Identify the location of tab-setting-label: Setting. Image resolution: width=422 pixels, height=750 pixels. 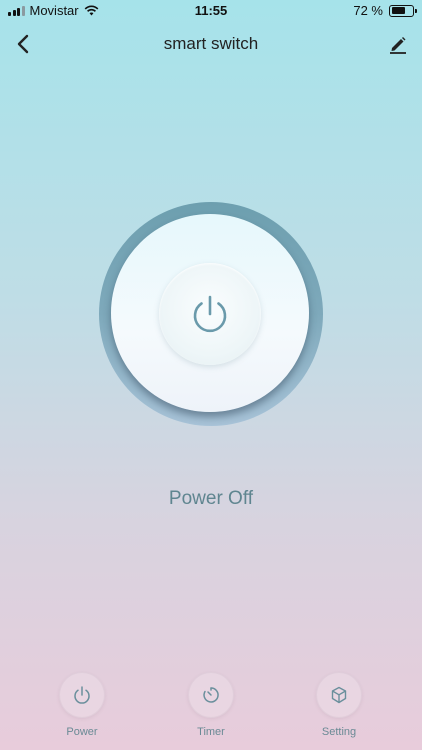
(339, 732).